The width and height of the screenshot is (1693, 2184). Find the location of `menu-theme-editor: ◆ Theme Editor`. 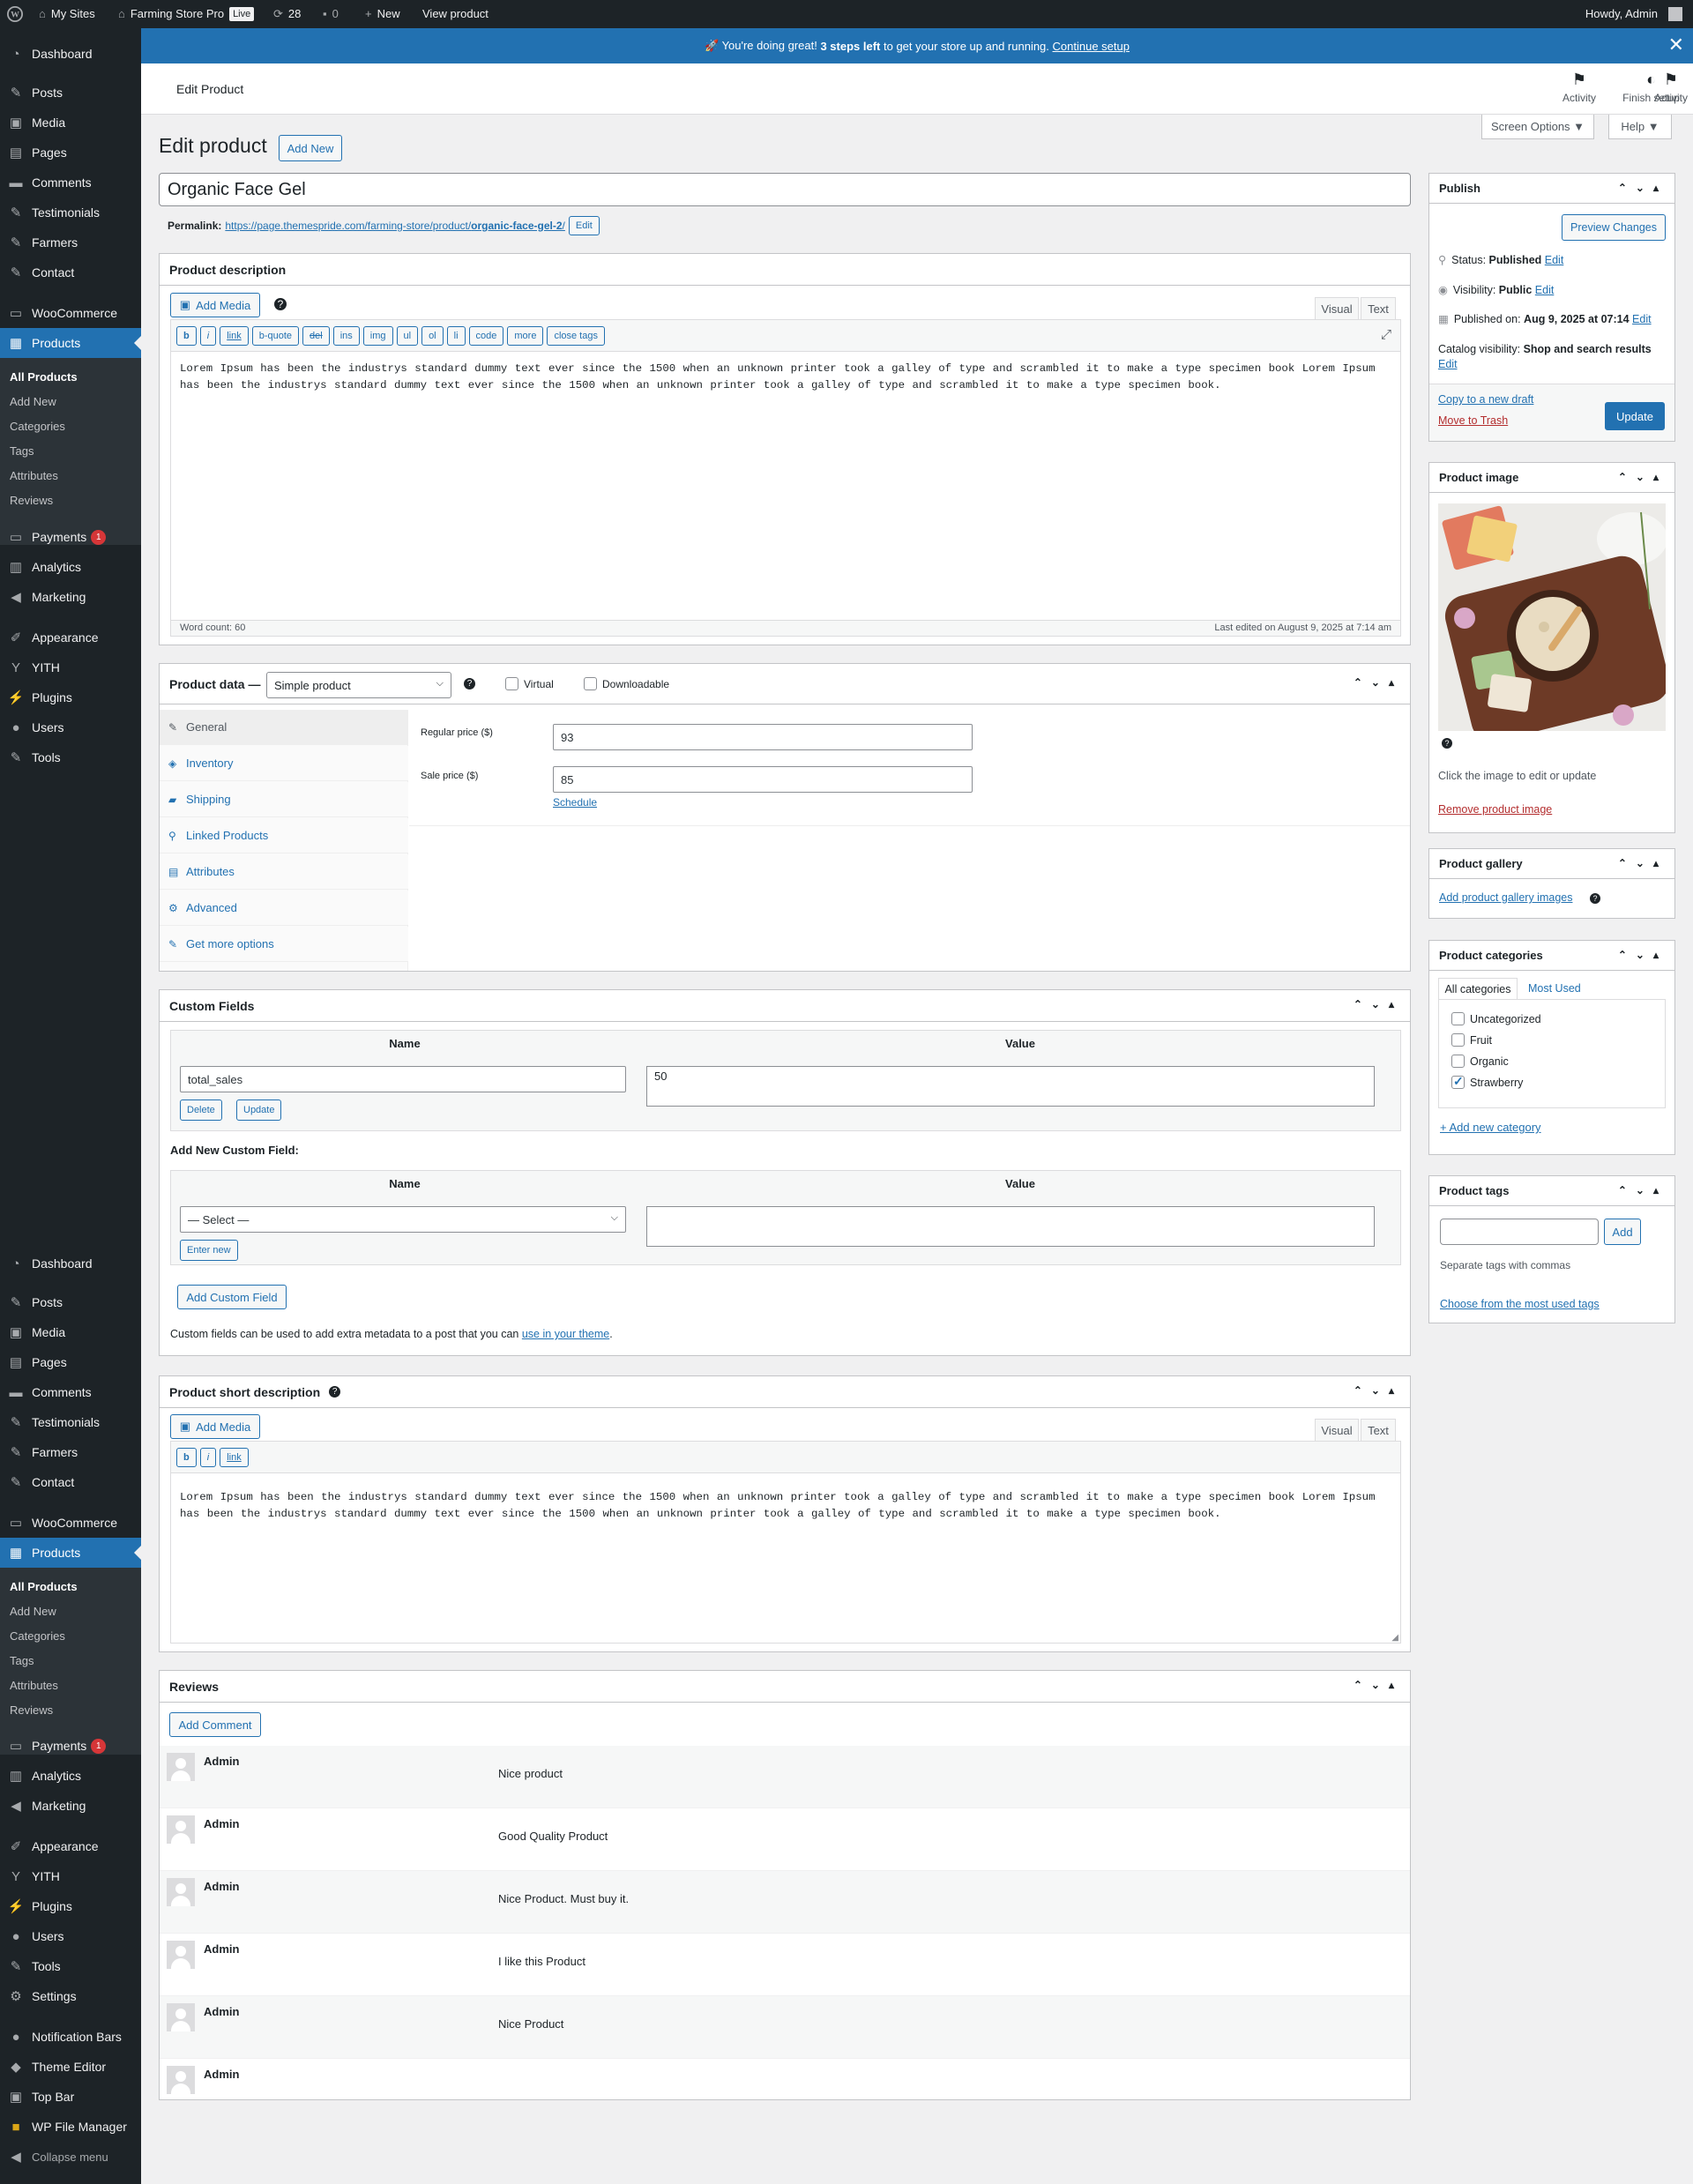

menu-theme-editor: ◆ Theme Editor is located at coordinates (70, 2067).